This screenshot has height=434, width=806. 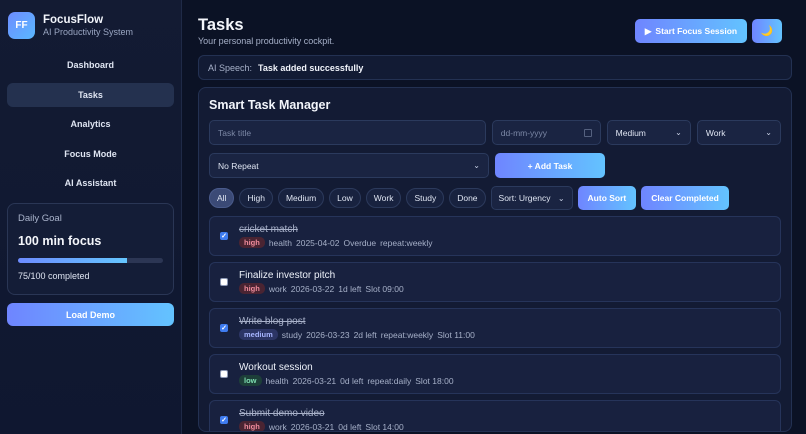 I want to click on task-title: Submit demo video, so click(x=282, y=413).